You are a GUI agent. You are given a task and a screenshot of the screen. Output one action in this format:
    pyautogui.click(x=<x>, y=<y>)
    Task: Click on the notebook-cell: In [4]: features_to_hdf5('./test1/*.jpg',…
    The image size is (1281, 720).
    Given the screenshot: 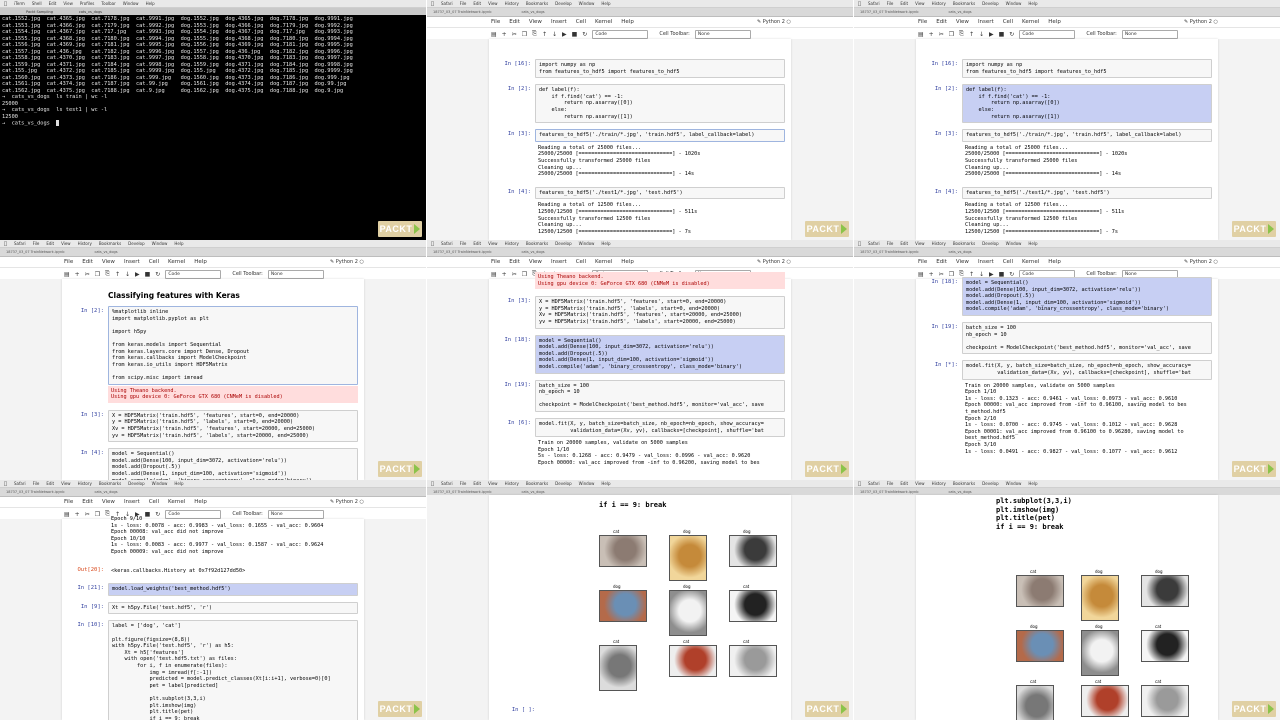 What is the action you would take?
    pyautogui.click(x=640, y=212)
    